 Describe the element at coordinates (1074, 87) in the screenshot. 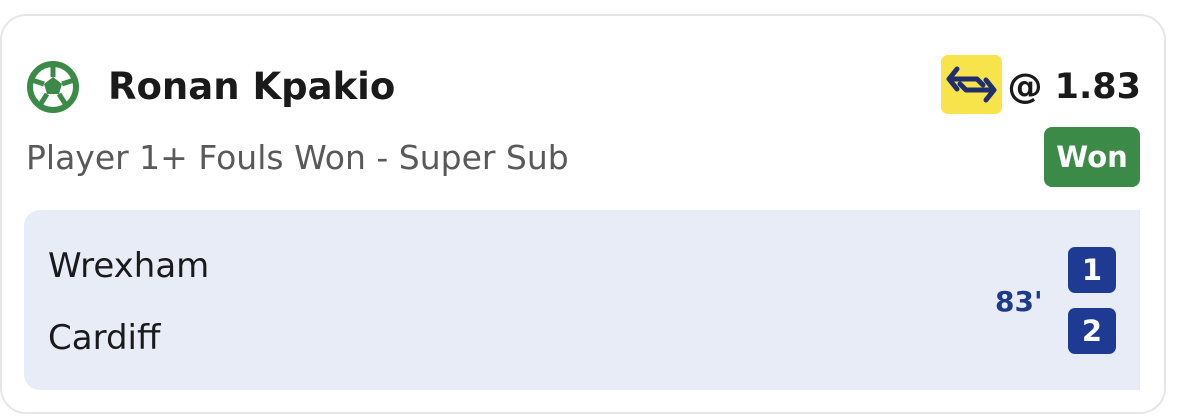

I see `odds-value: @ 1.83` at that location.